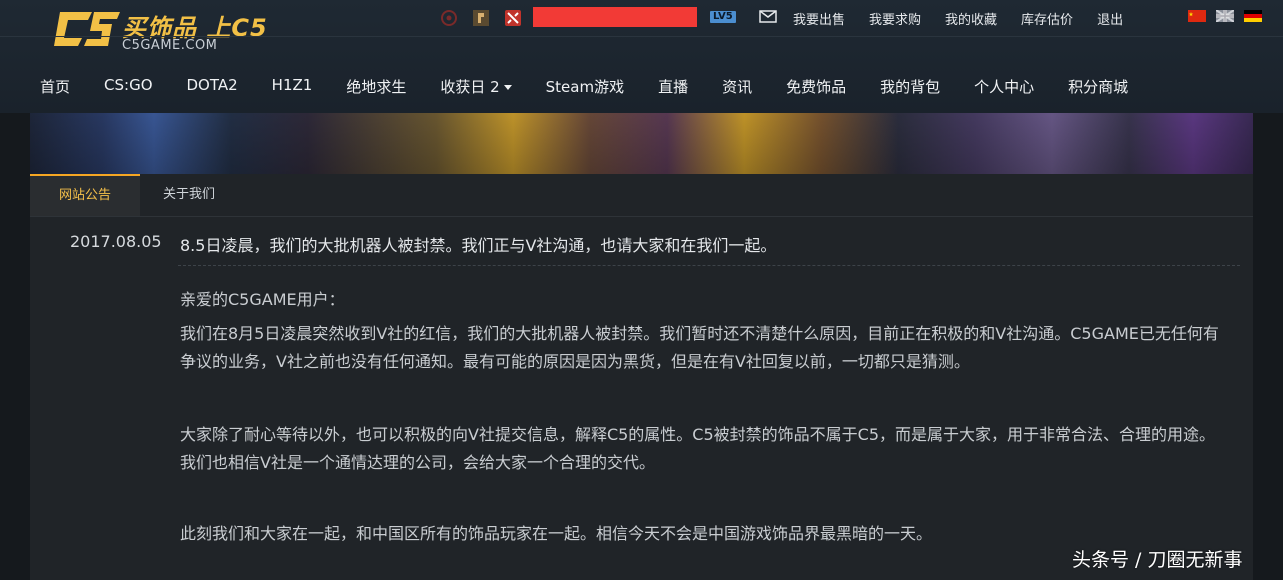 This screenshot has height=580, width=1283. I want to click on nav-backpack: 我的背包, so click(910, 86).